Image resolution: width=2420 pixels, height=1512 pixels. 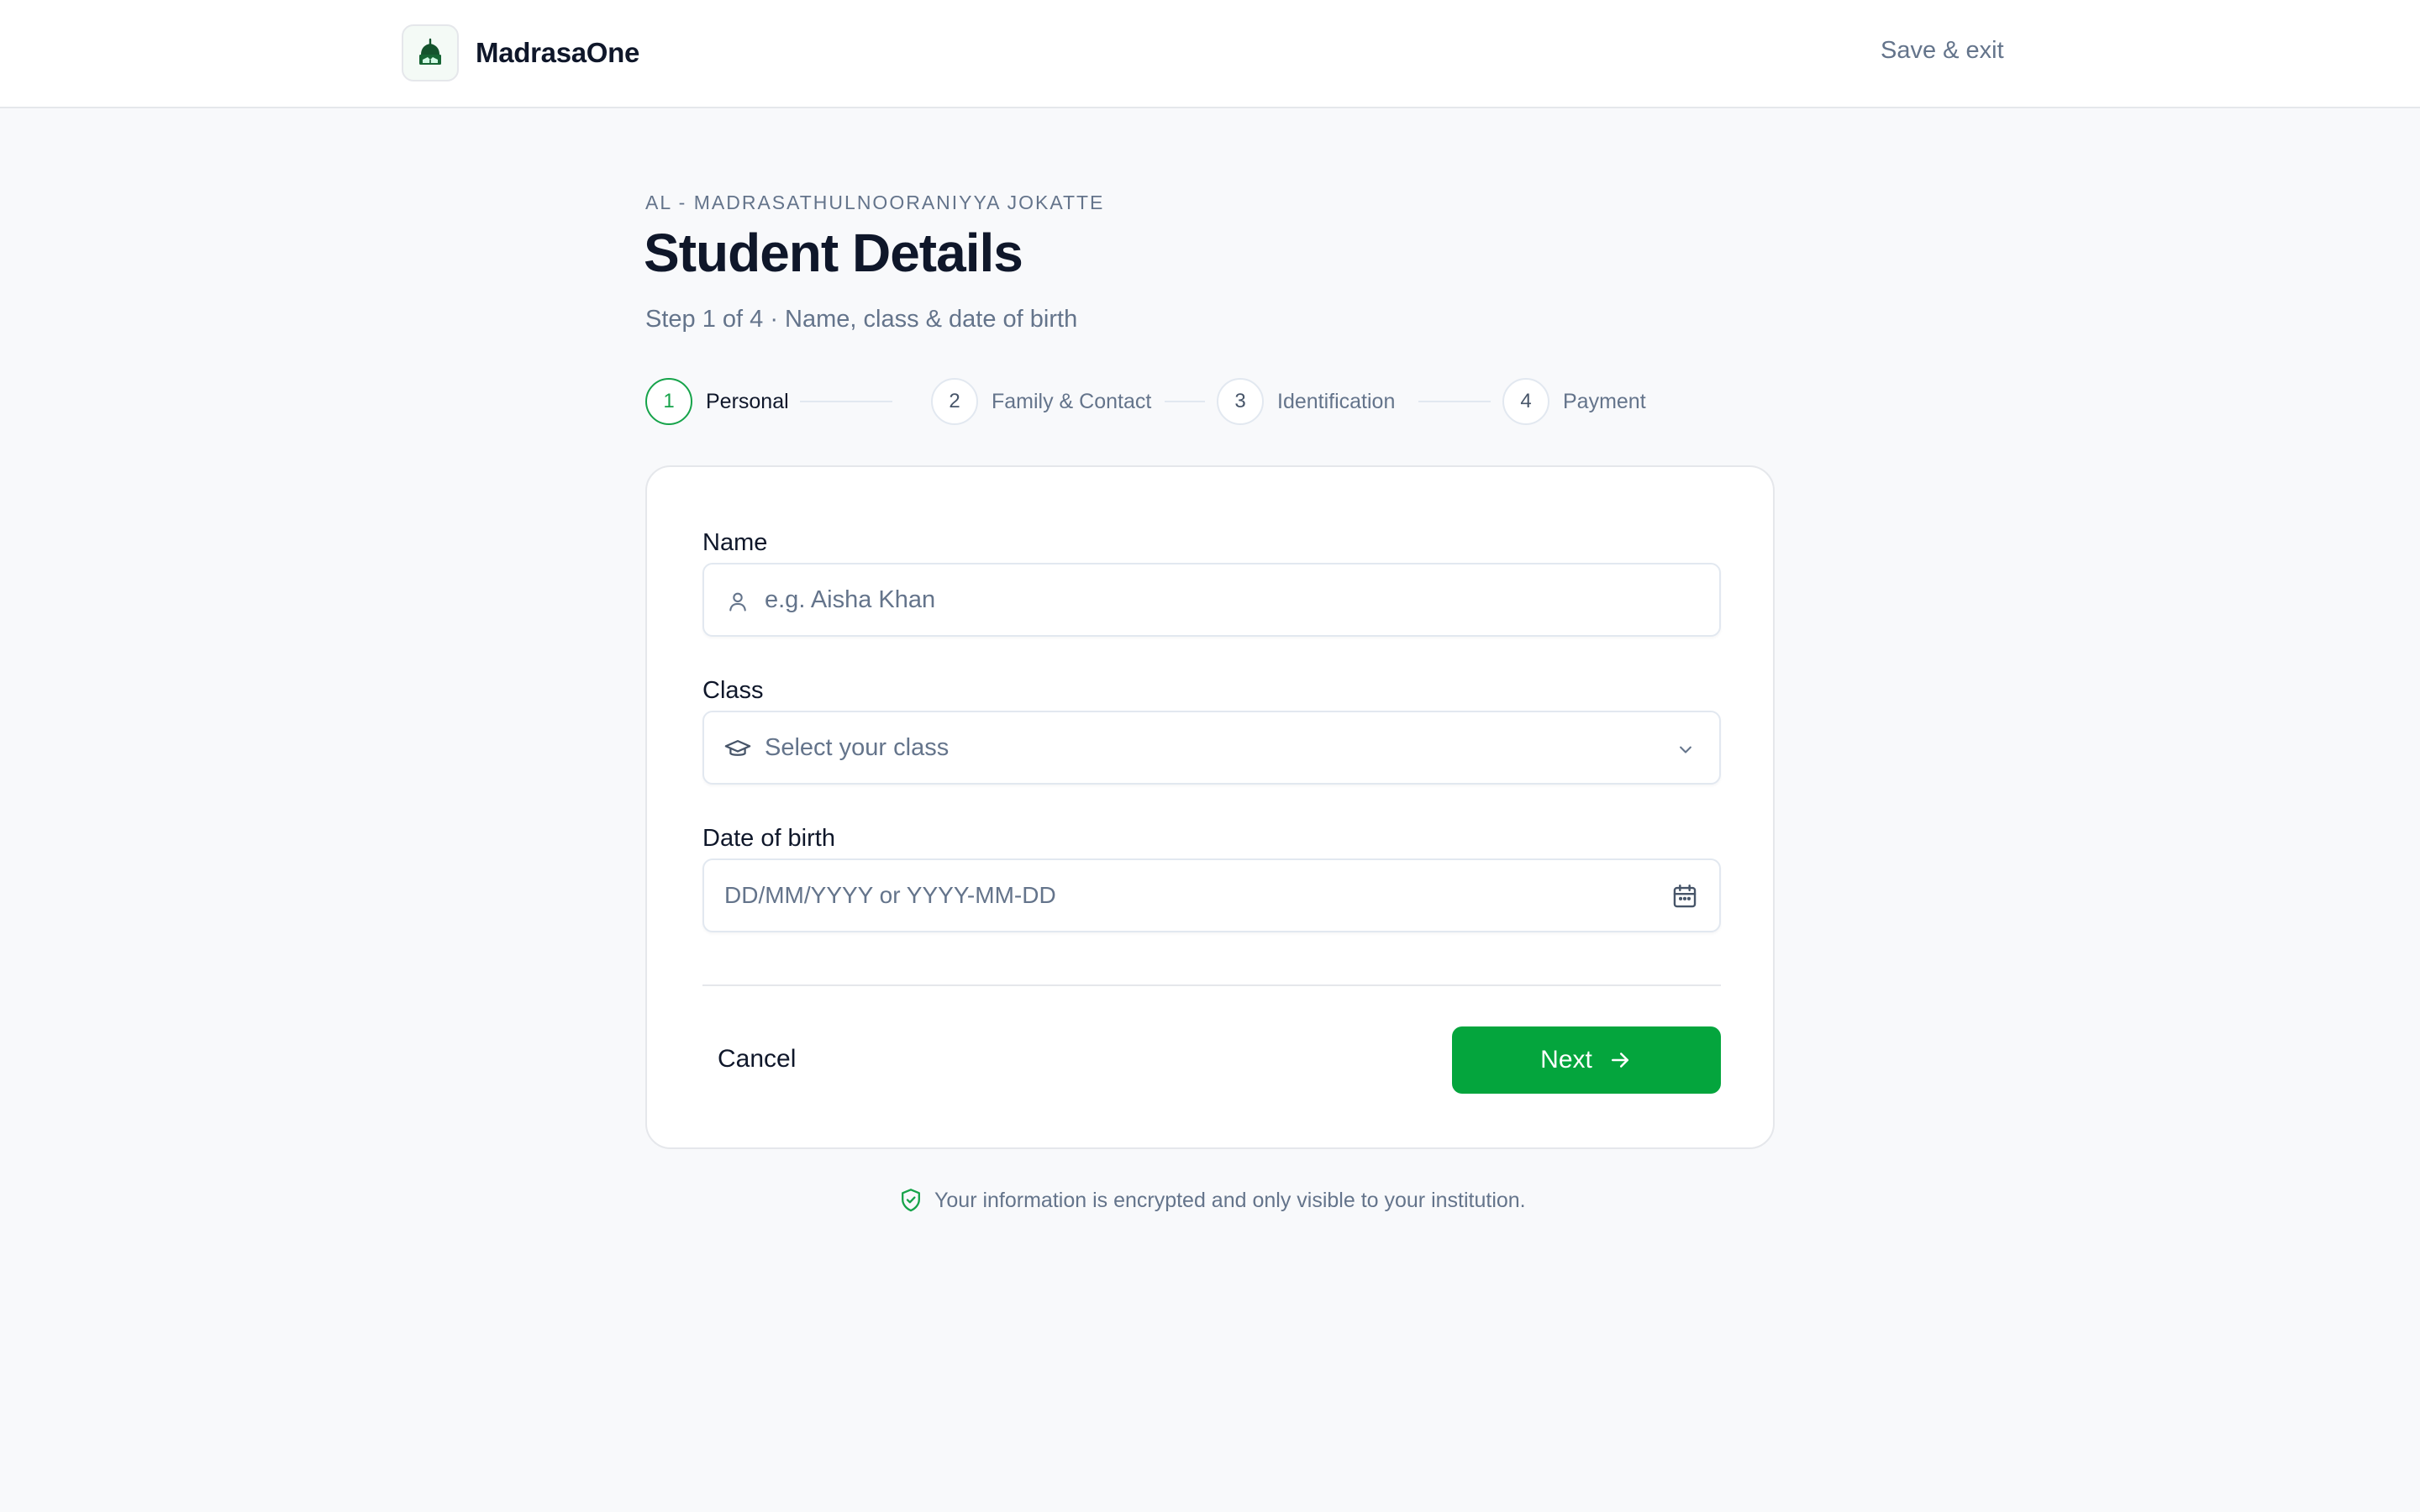 What do you see at coordinates (1336, 401) in the screenshot?
I see `step-label: Identification` at bounding box center [1336, 401].